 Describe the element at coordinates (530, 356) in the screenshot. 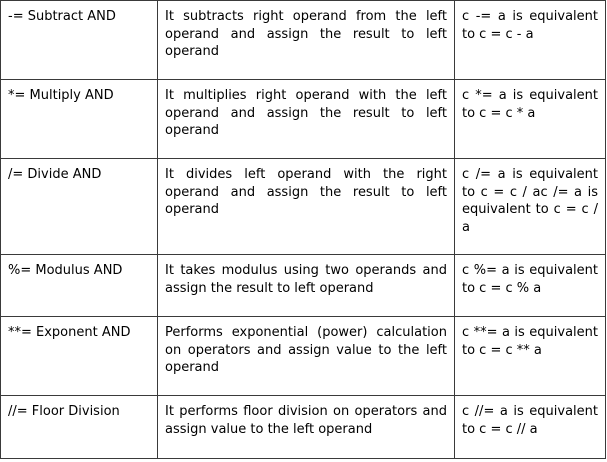

I see `example-cell: c **= a is equivalent to c = c ** a` at that location.